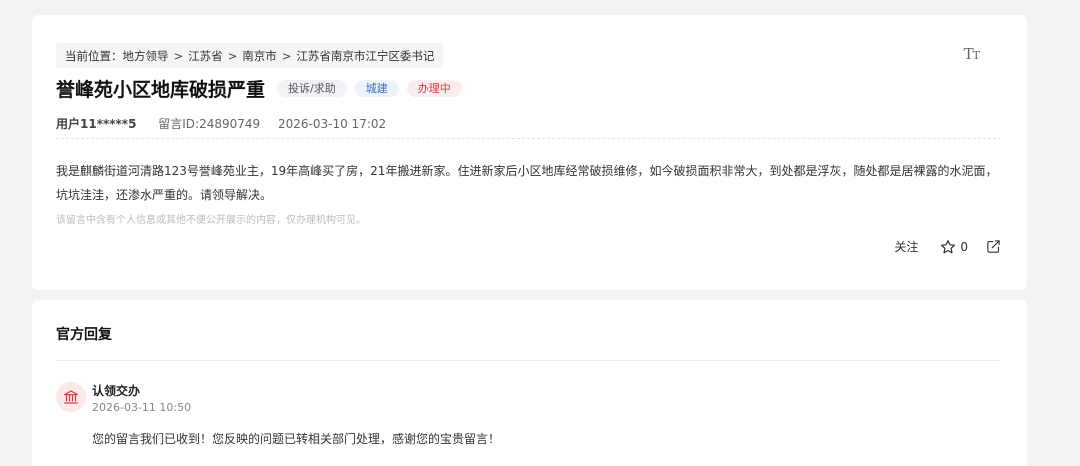  Describe the element at coordinates (976, 55) in the screenshot. I see `font-size-icon-small: T` at that location.